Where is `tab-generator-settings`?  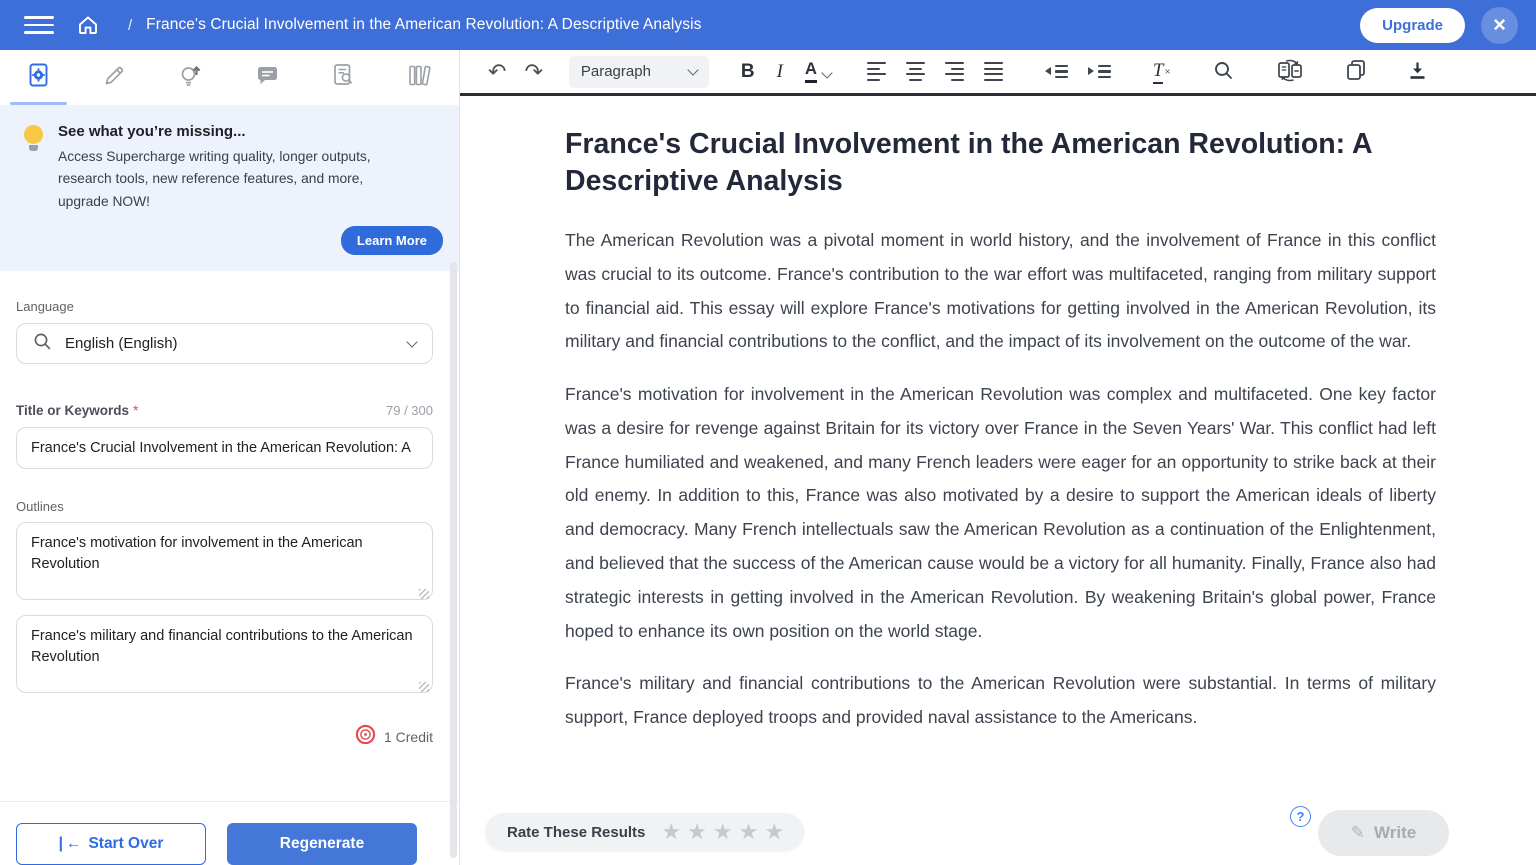
tab-generator-settings is located at coordinates (38, 77).